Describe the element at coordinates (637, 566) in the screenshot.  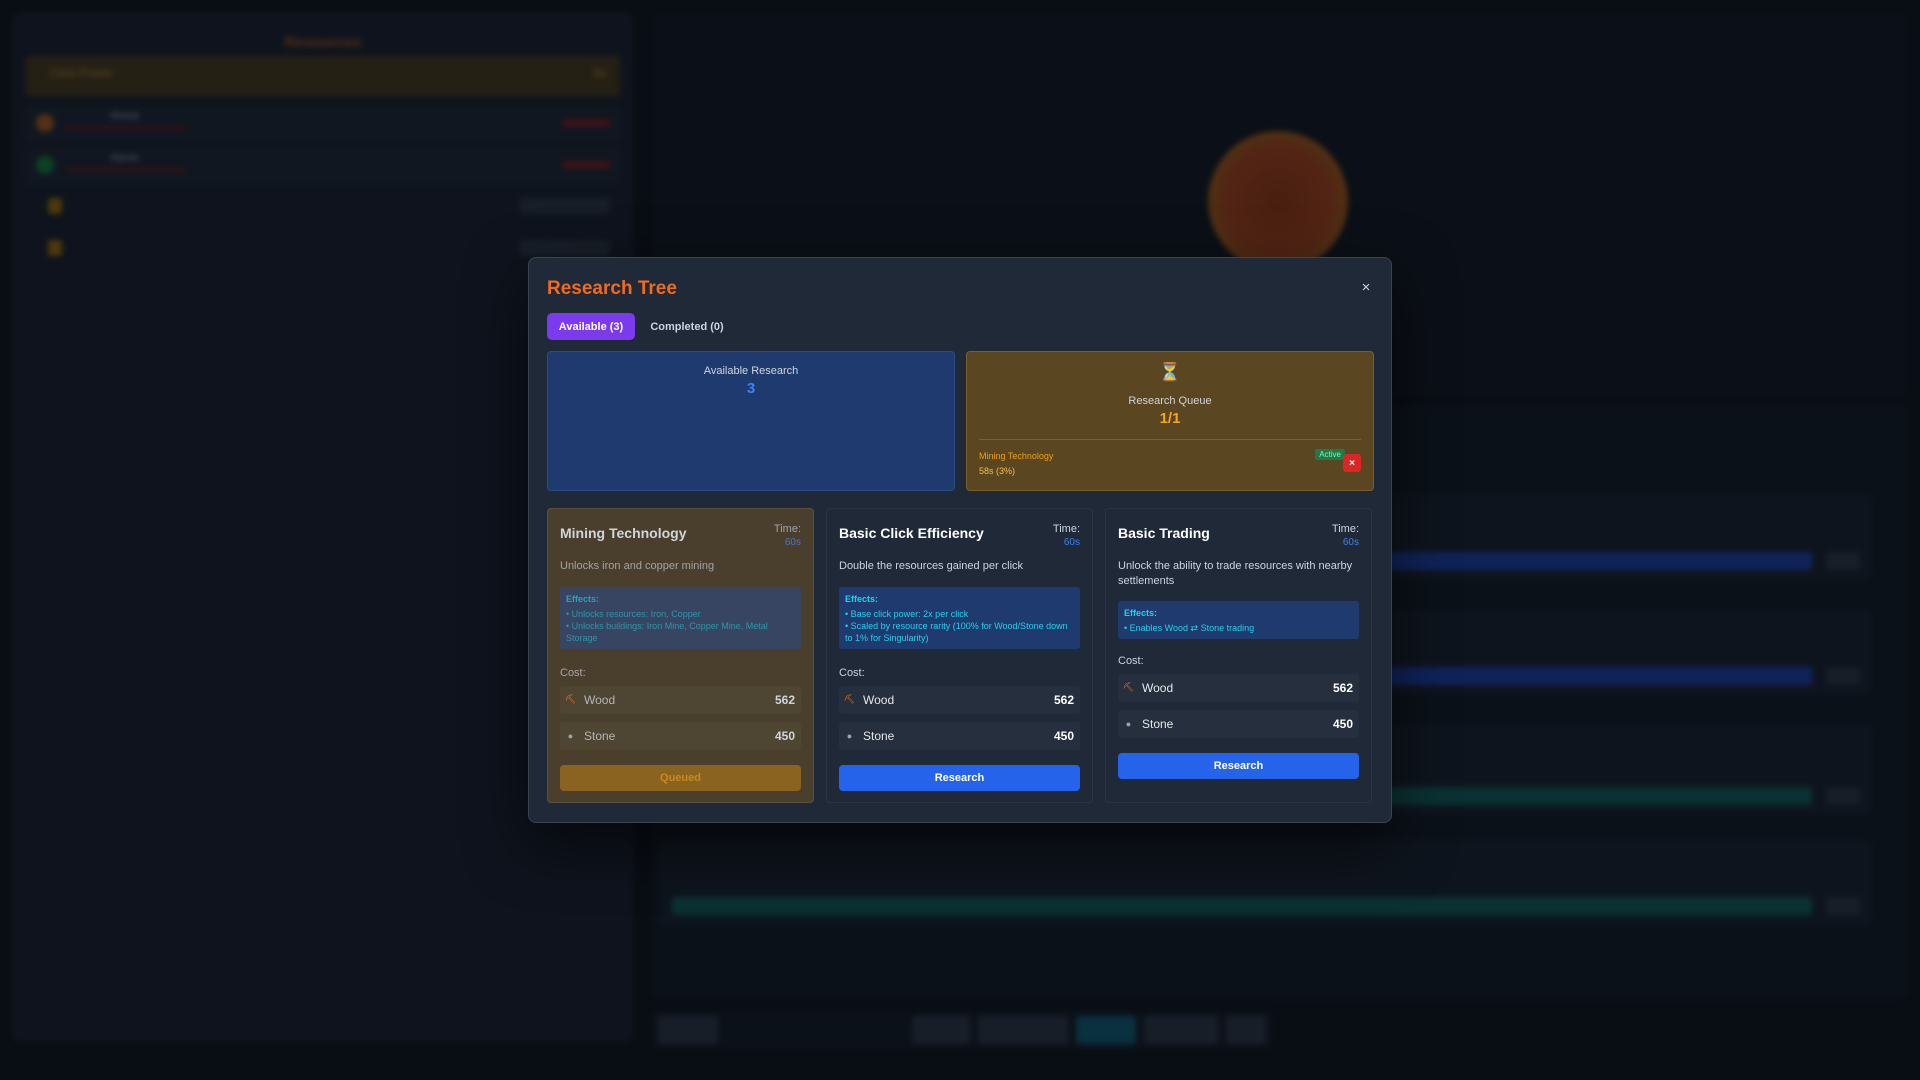
I see `research-description: Unlocks iron and copper mining` at that location.